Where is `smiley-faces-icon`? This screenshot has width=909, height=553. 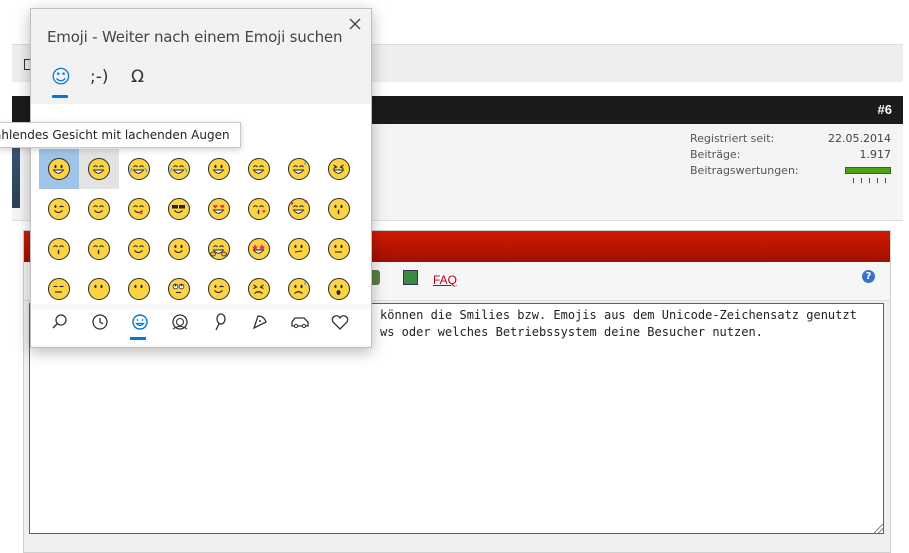 smiley-faces-icon is located at coordinates (140, 322).